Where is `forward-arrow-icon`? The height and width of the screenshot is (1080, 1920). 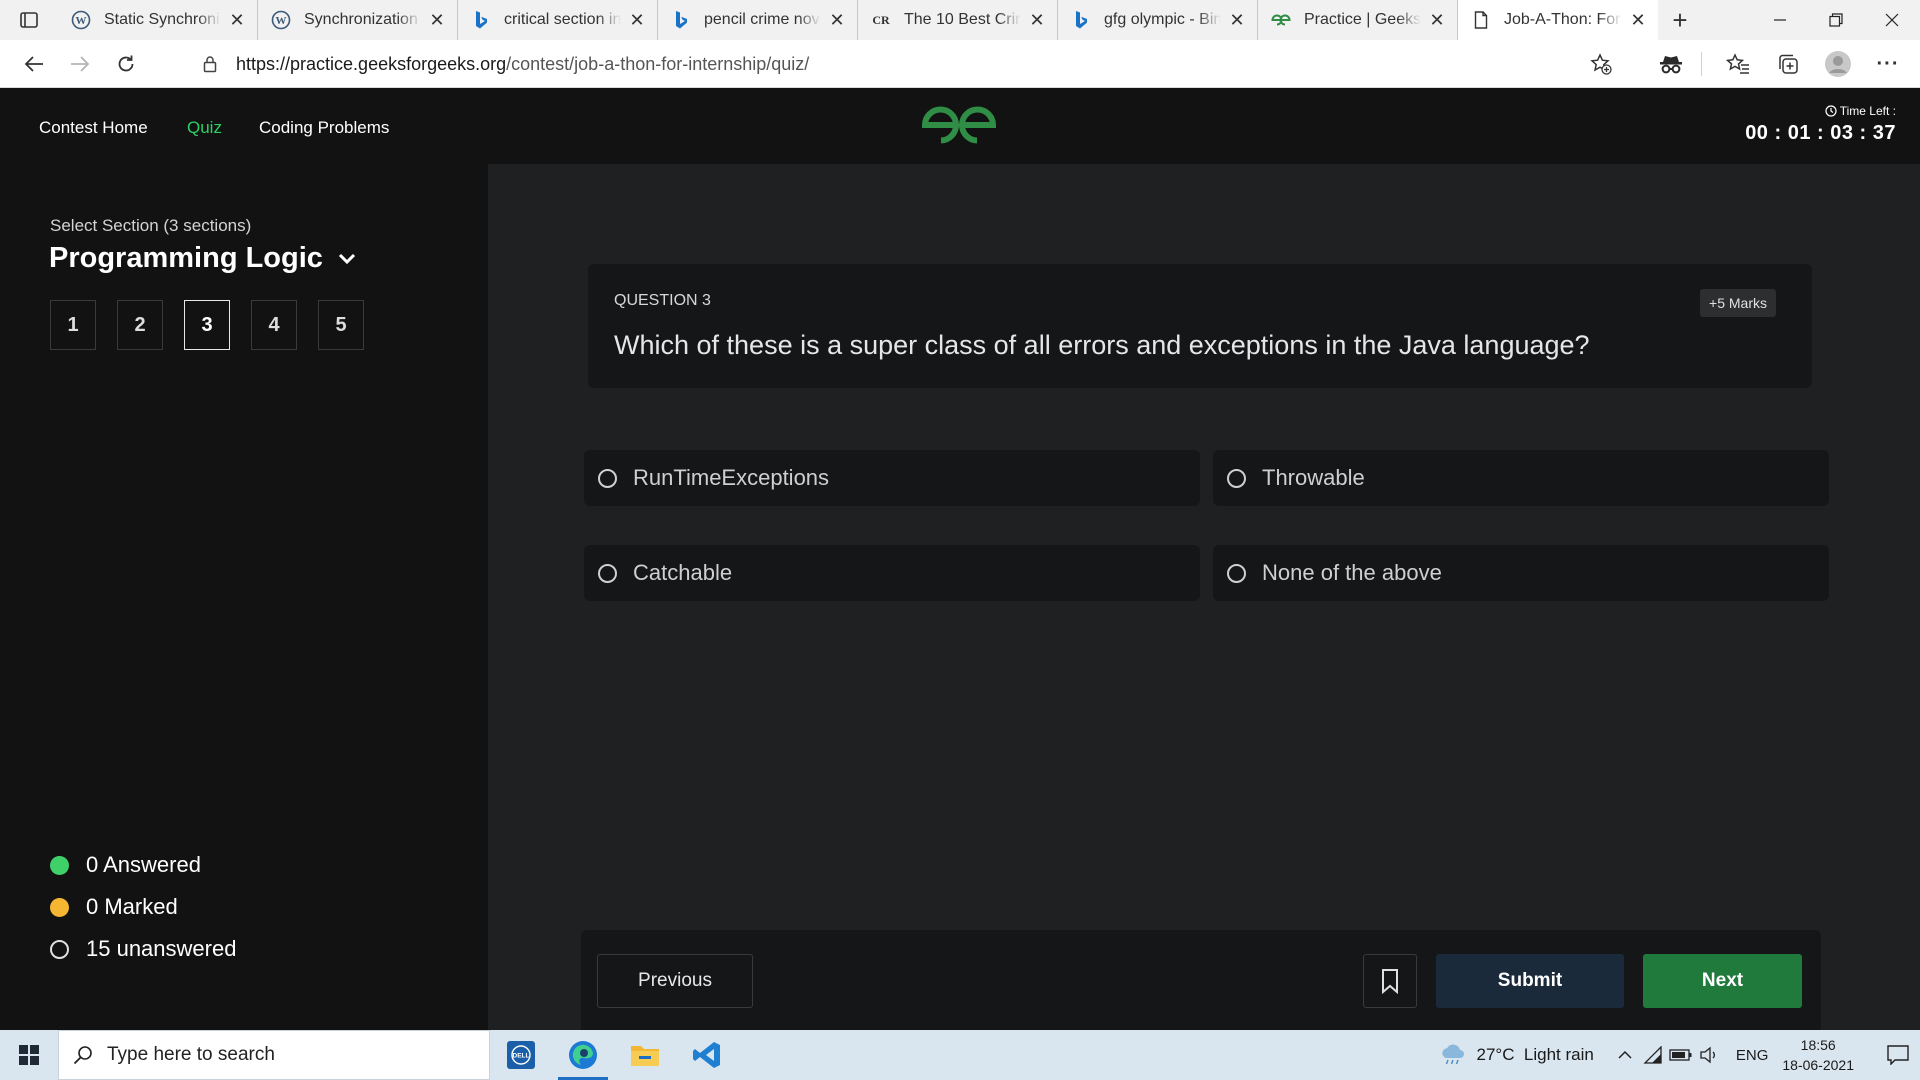
forward-arrow-icon is located at coordinates (80, 63).